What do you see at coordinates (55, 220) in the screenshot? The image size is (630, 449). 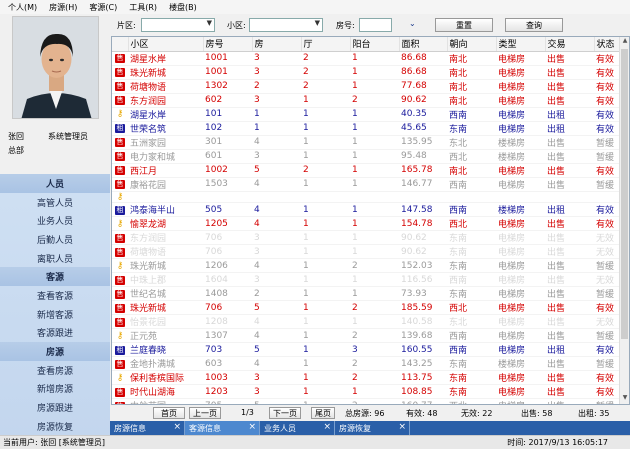 I see `nav-item: 业务人员` at bounding box center [55, 220].